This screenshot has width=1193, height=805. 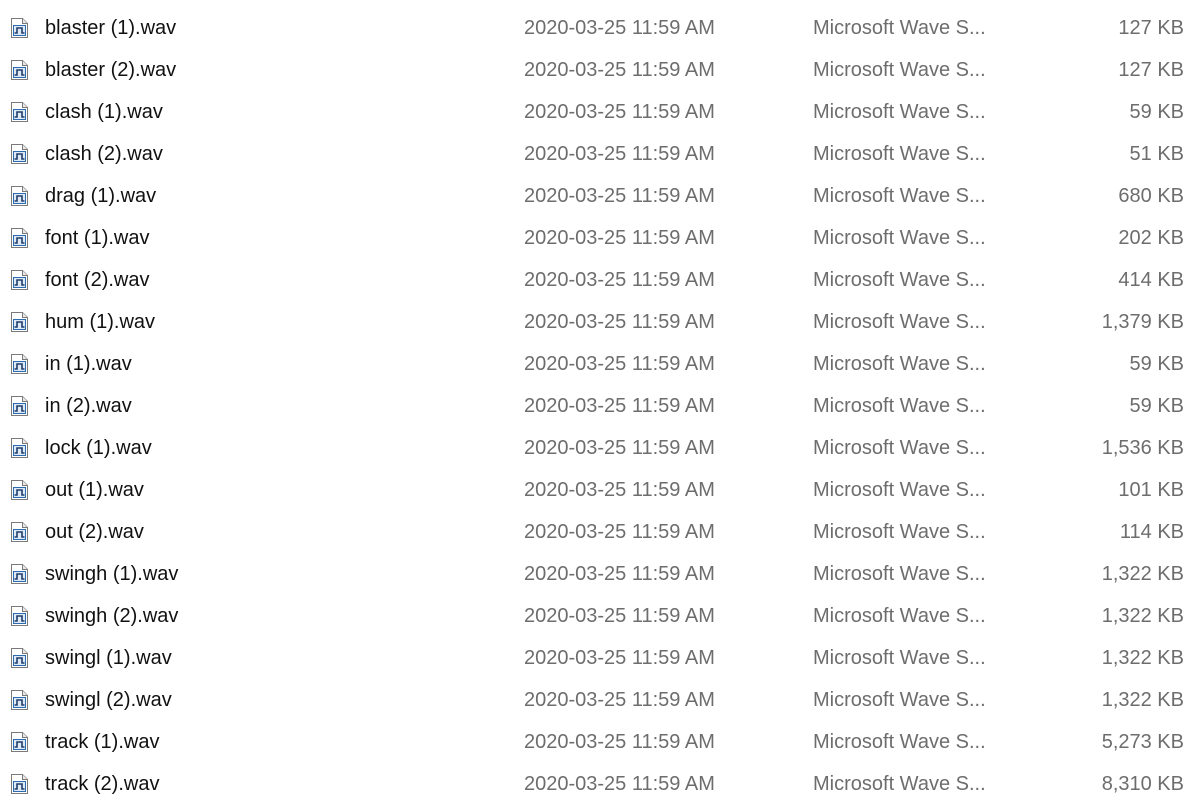 I want to click on file-name: in (1).wav, so click(x=88, y=364).